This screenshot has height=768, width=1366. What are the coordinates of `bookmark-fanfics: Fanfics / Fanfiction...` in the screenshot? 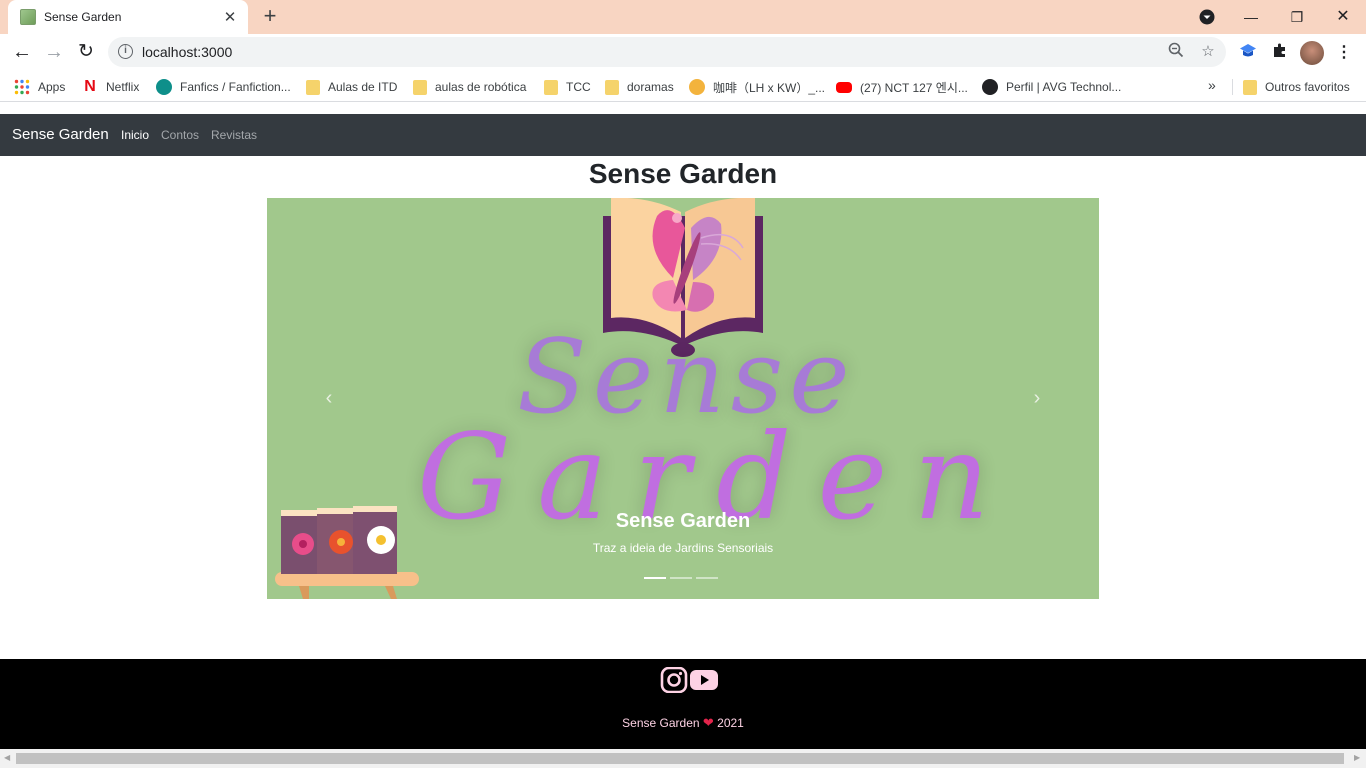 It's located at (223, 87).